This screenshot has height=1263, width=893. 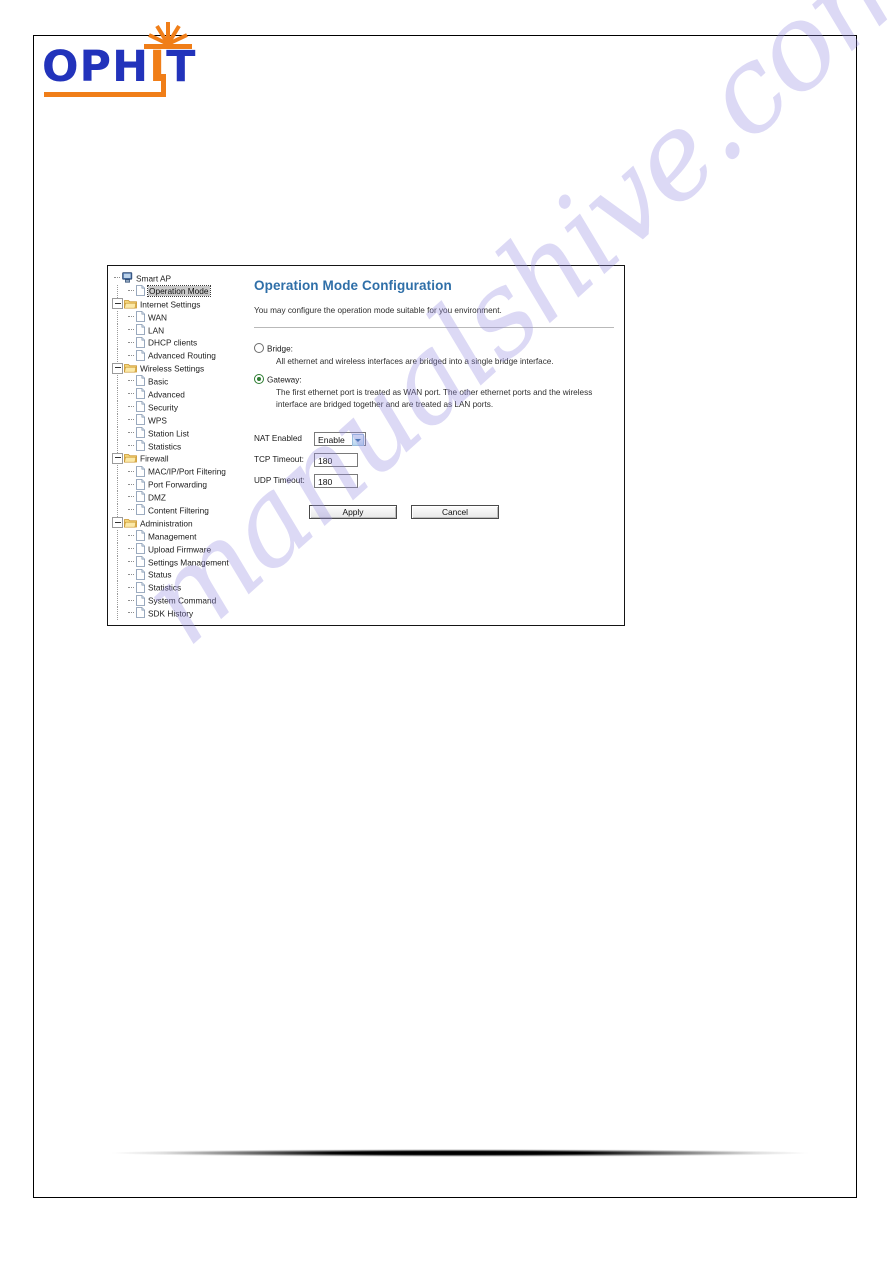 What do you see at coordinates (278, 438) in the screenshot?
I see `label-nat-enabled: NAT Enabled` at bounding box center [278, 438].